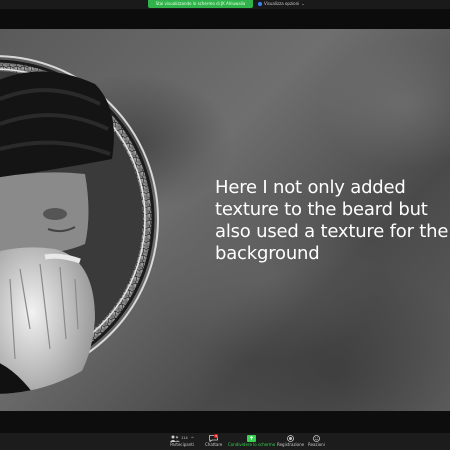  I want to click on reactions-button: Reazioni, so click(316, 440).